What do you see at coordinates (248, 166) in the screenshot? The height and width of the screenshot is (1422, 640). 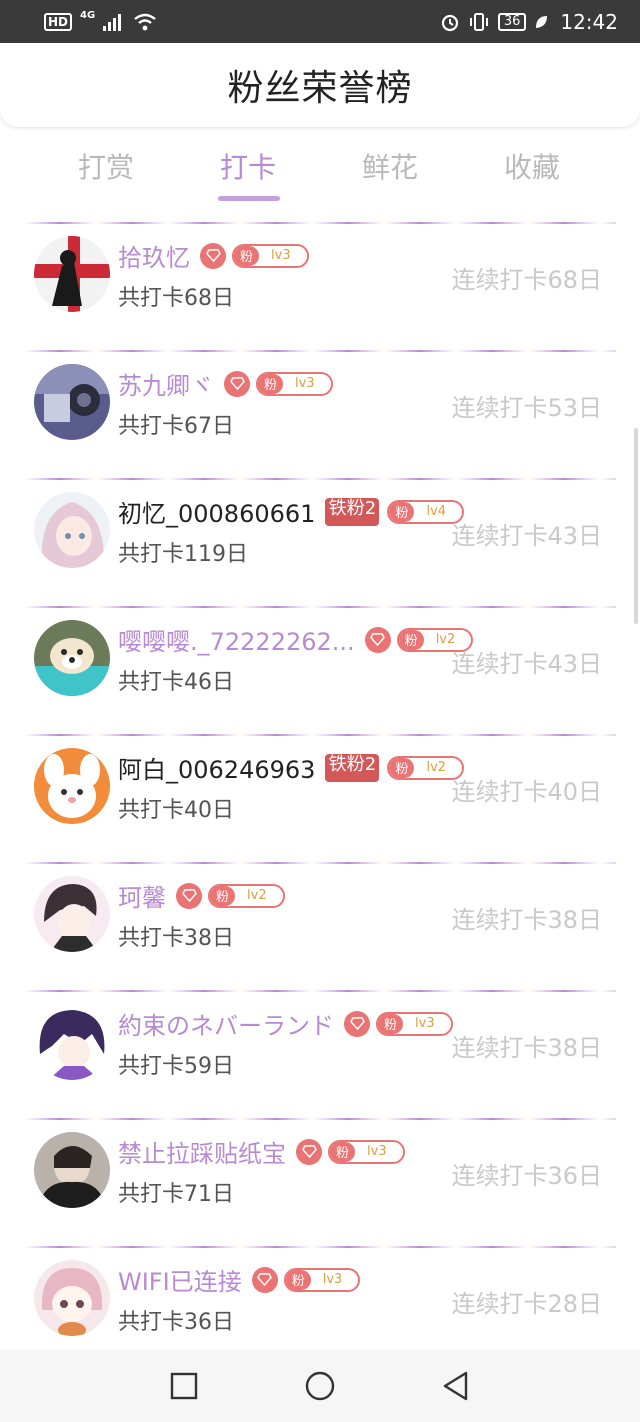 I see `tab-checkin: 打卡` at bounding box center [248, 166].